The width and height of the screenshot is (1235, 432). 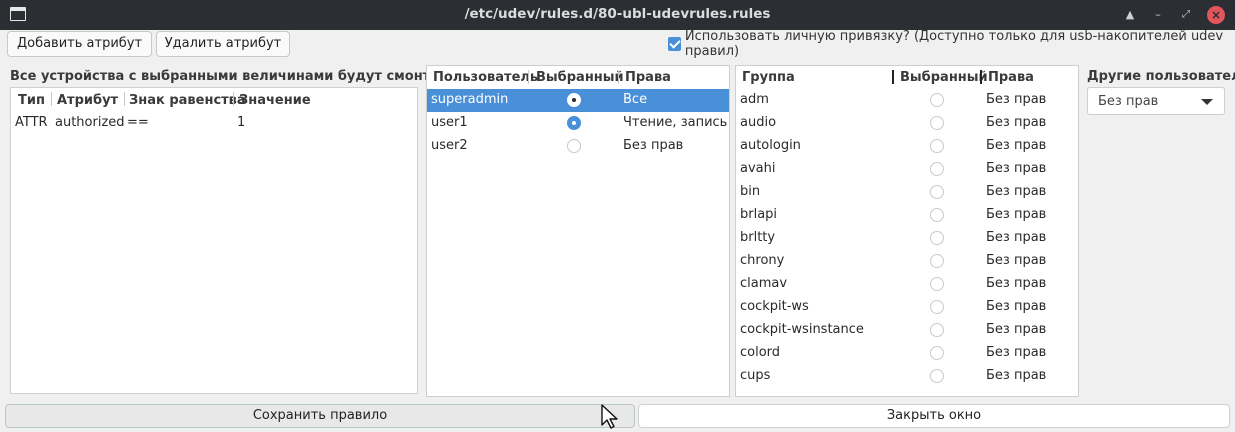 I want to click on group-row: cockpit-wsinstance Без прав, so click(x=907, y=330).